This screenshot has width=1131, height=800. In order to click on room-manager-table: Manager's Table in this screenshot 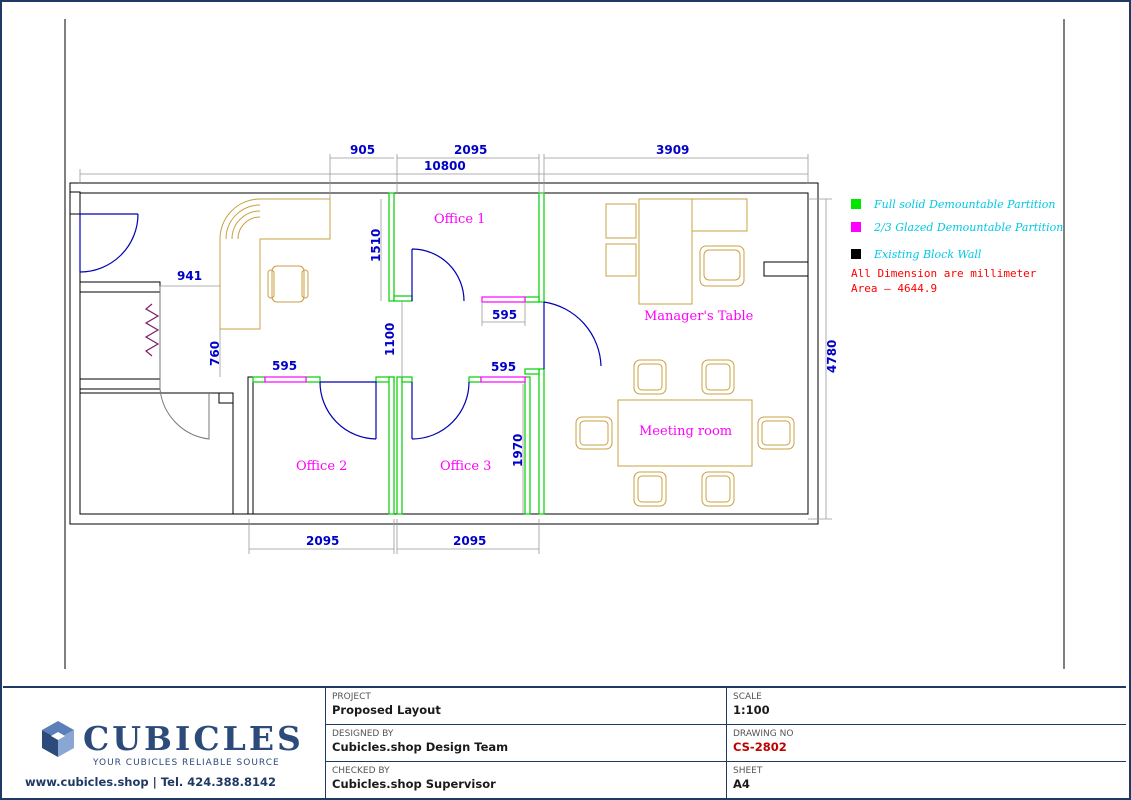, I will do `click(699, 316)`.